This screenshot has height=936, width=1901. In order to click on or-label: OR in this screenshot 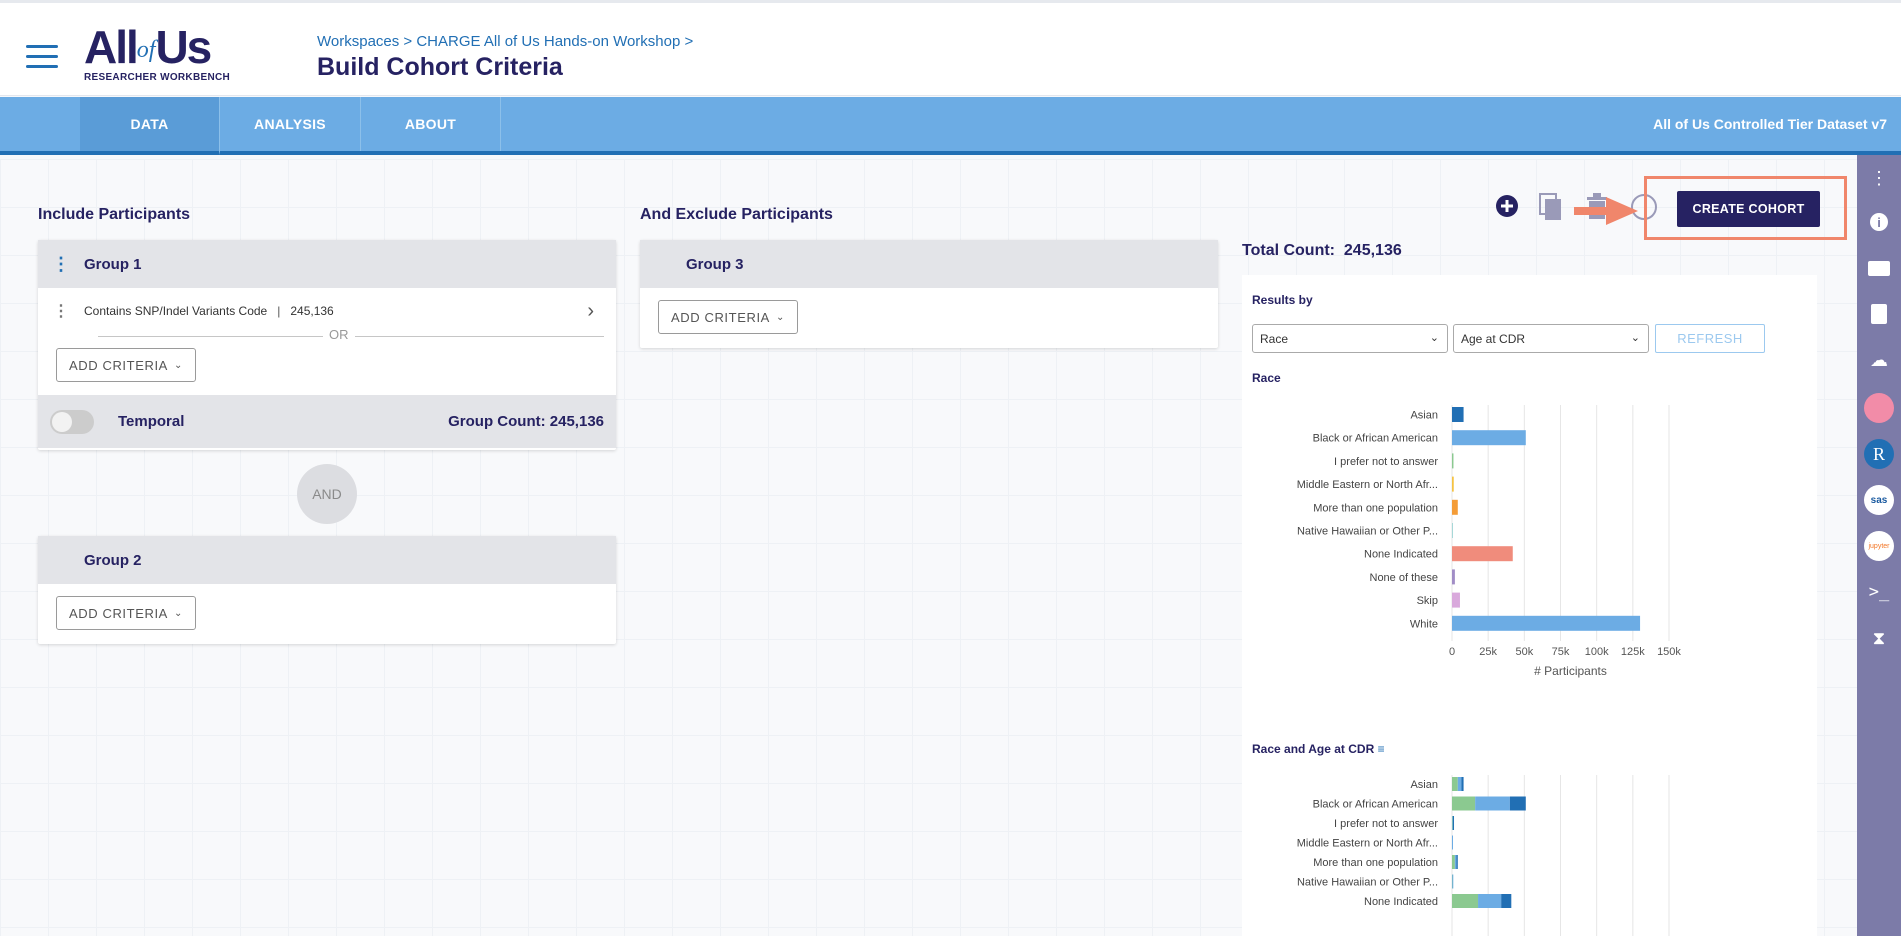, I will do `click(339, 334)`.